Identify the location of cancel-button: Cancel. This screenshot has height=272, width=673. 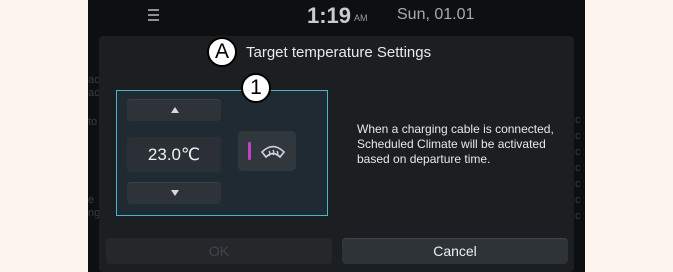
(455, 251).